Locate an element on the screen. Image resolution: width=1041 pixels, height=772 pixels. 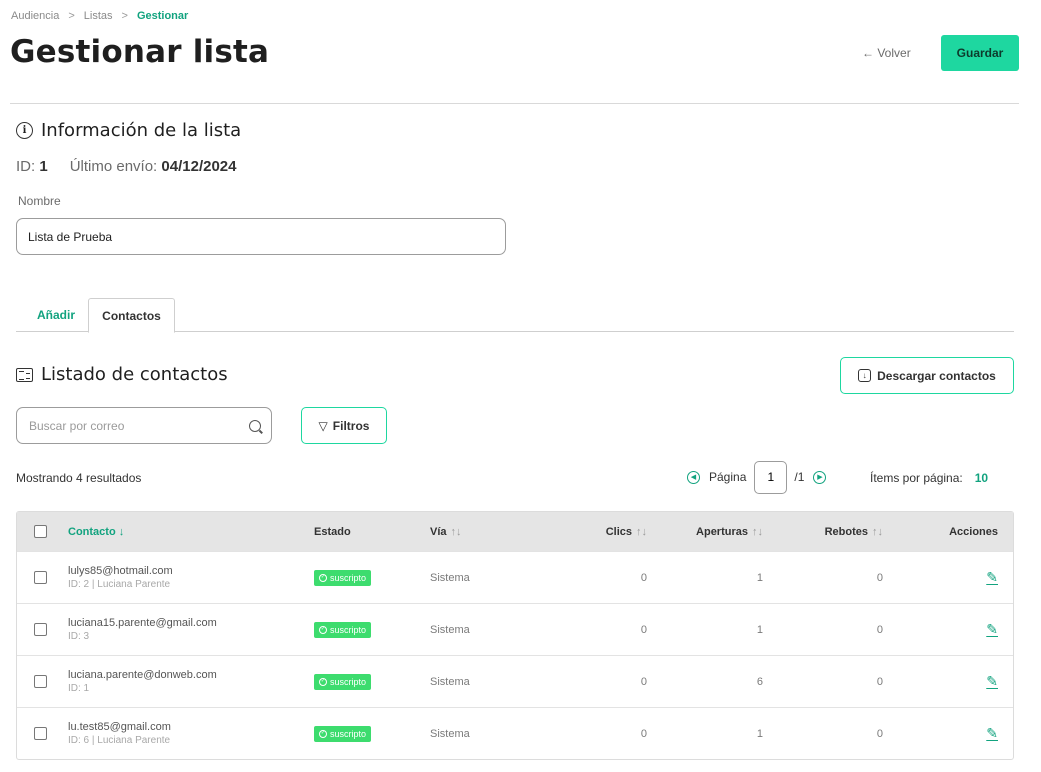
chevron-right-icon: > is located at coordinates (71, 16).